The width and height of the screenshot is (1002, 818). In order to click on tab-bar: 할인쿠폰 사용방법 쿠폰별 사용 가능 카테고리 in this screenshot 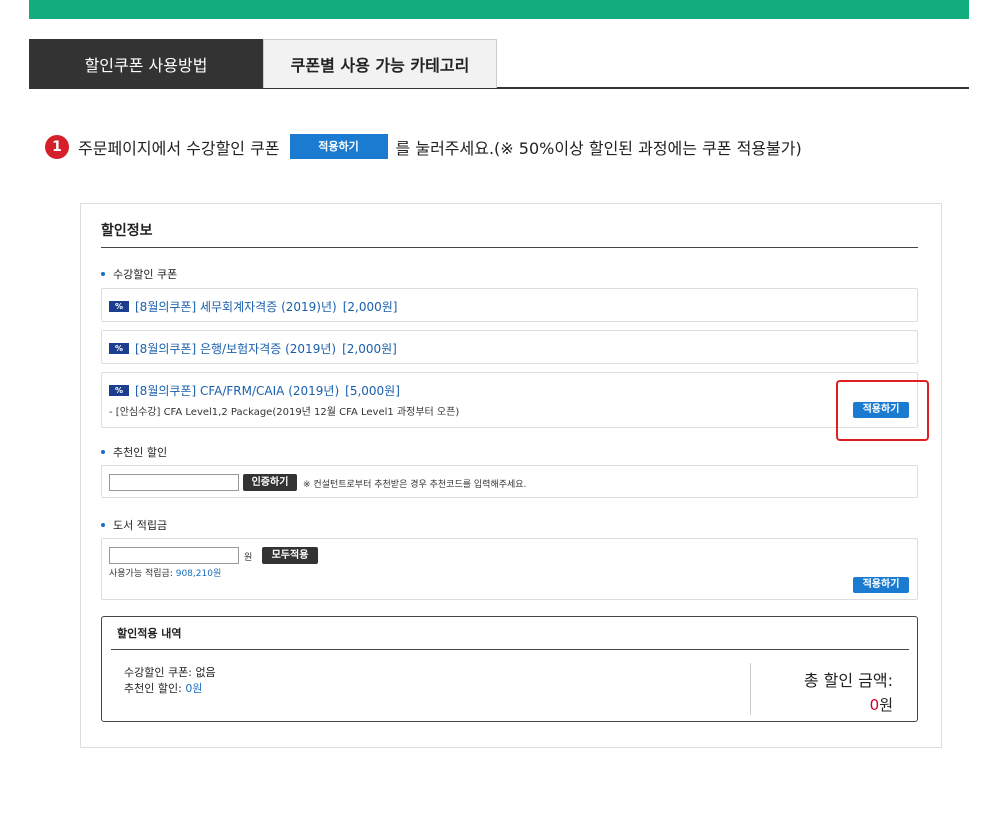, I will do `click(499, 64)`.